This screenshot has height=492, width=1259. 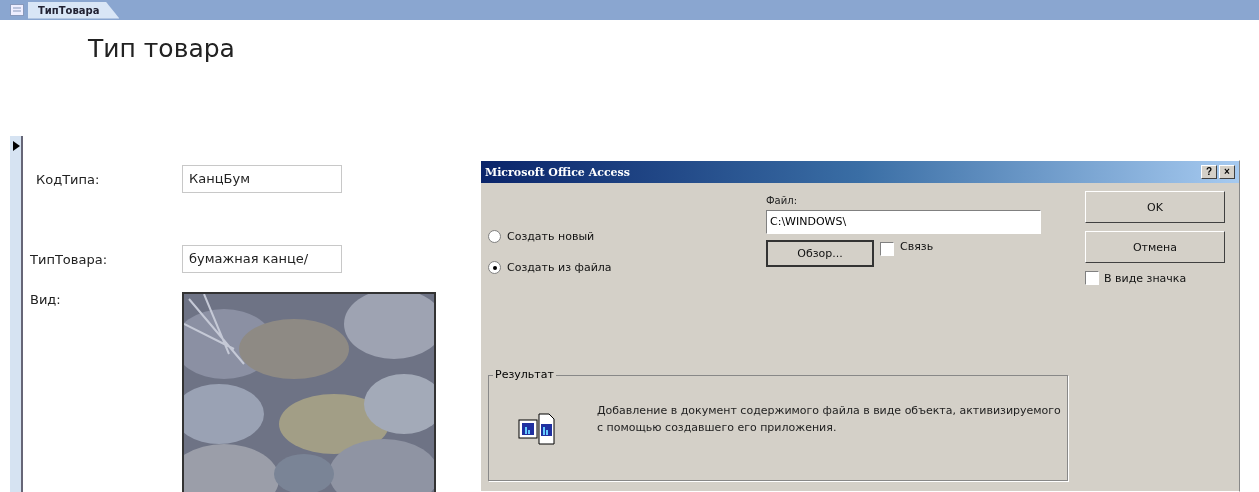 What do you see at coordinates (551, 236) in the screenshot?
I see `option-label: Создать новый` at bounding box center [551, 236].